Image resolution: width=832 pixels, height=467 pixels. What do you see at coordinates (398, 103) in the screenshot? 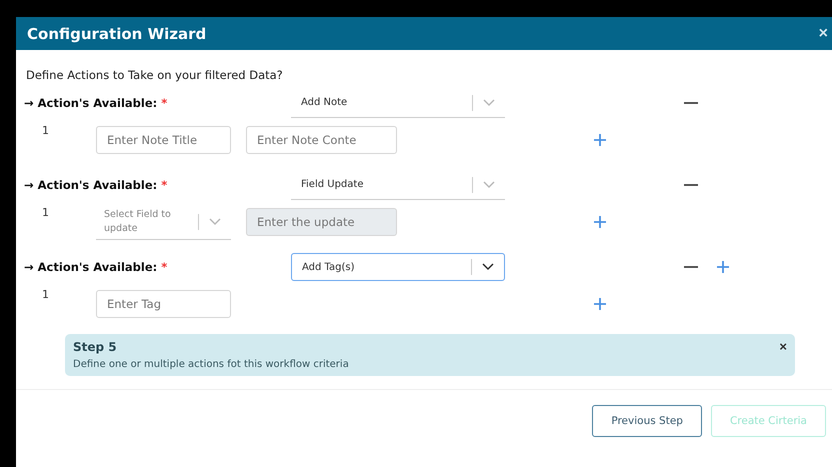
I see `action-select: Add Note` at bounding box center [398, 103].